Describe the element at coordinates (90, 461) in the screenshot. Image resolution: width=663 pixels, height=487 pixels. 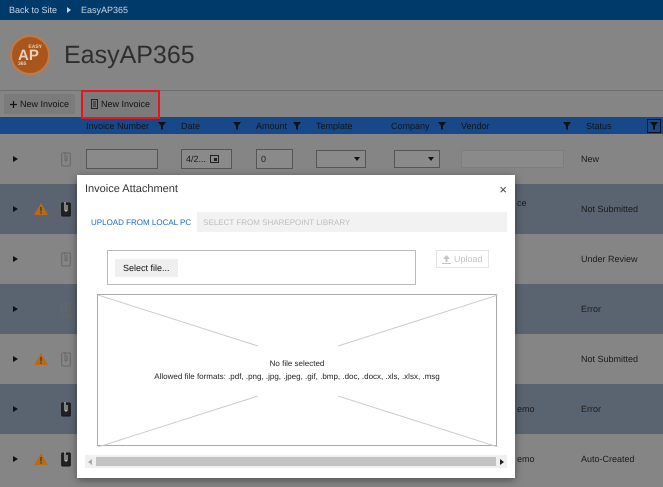
I see `scroll-left-icon` at that location.